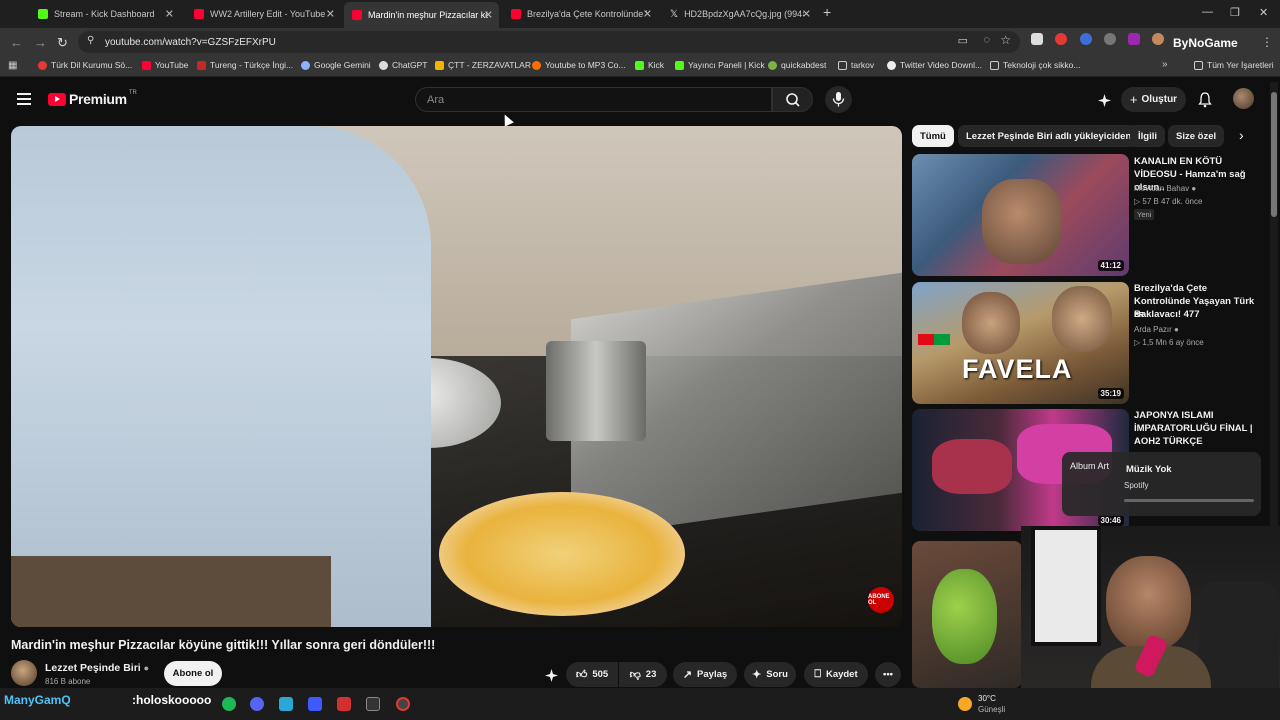 Image resolution: width=1280 pixels, height=720 pixels. What do you see at coordinates (881, 600) in the screenshot?
I see `subscribe-watermark-badge: ABONE OL` at bounding box center [881, 600].